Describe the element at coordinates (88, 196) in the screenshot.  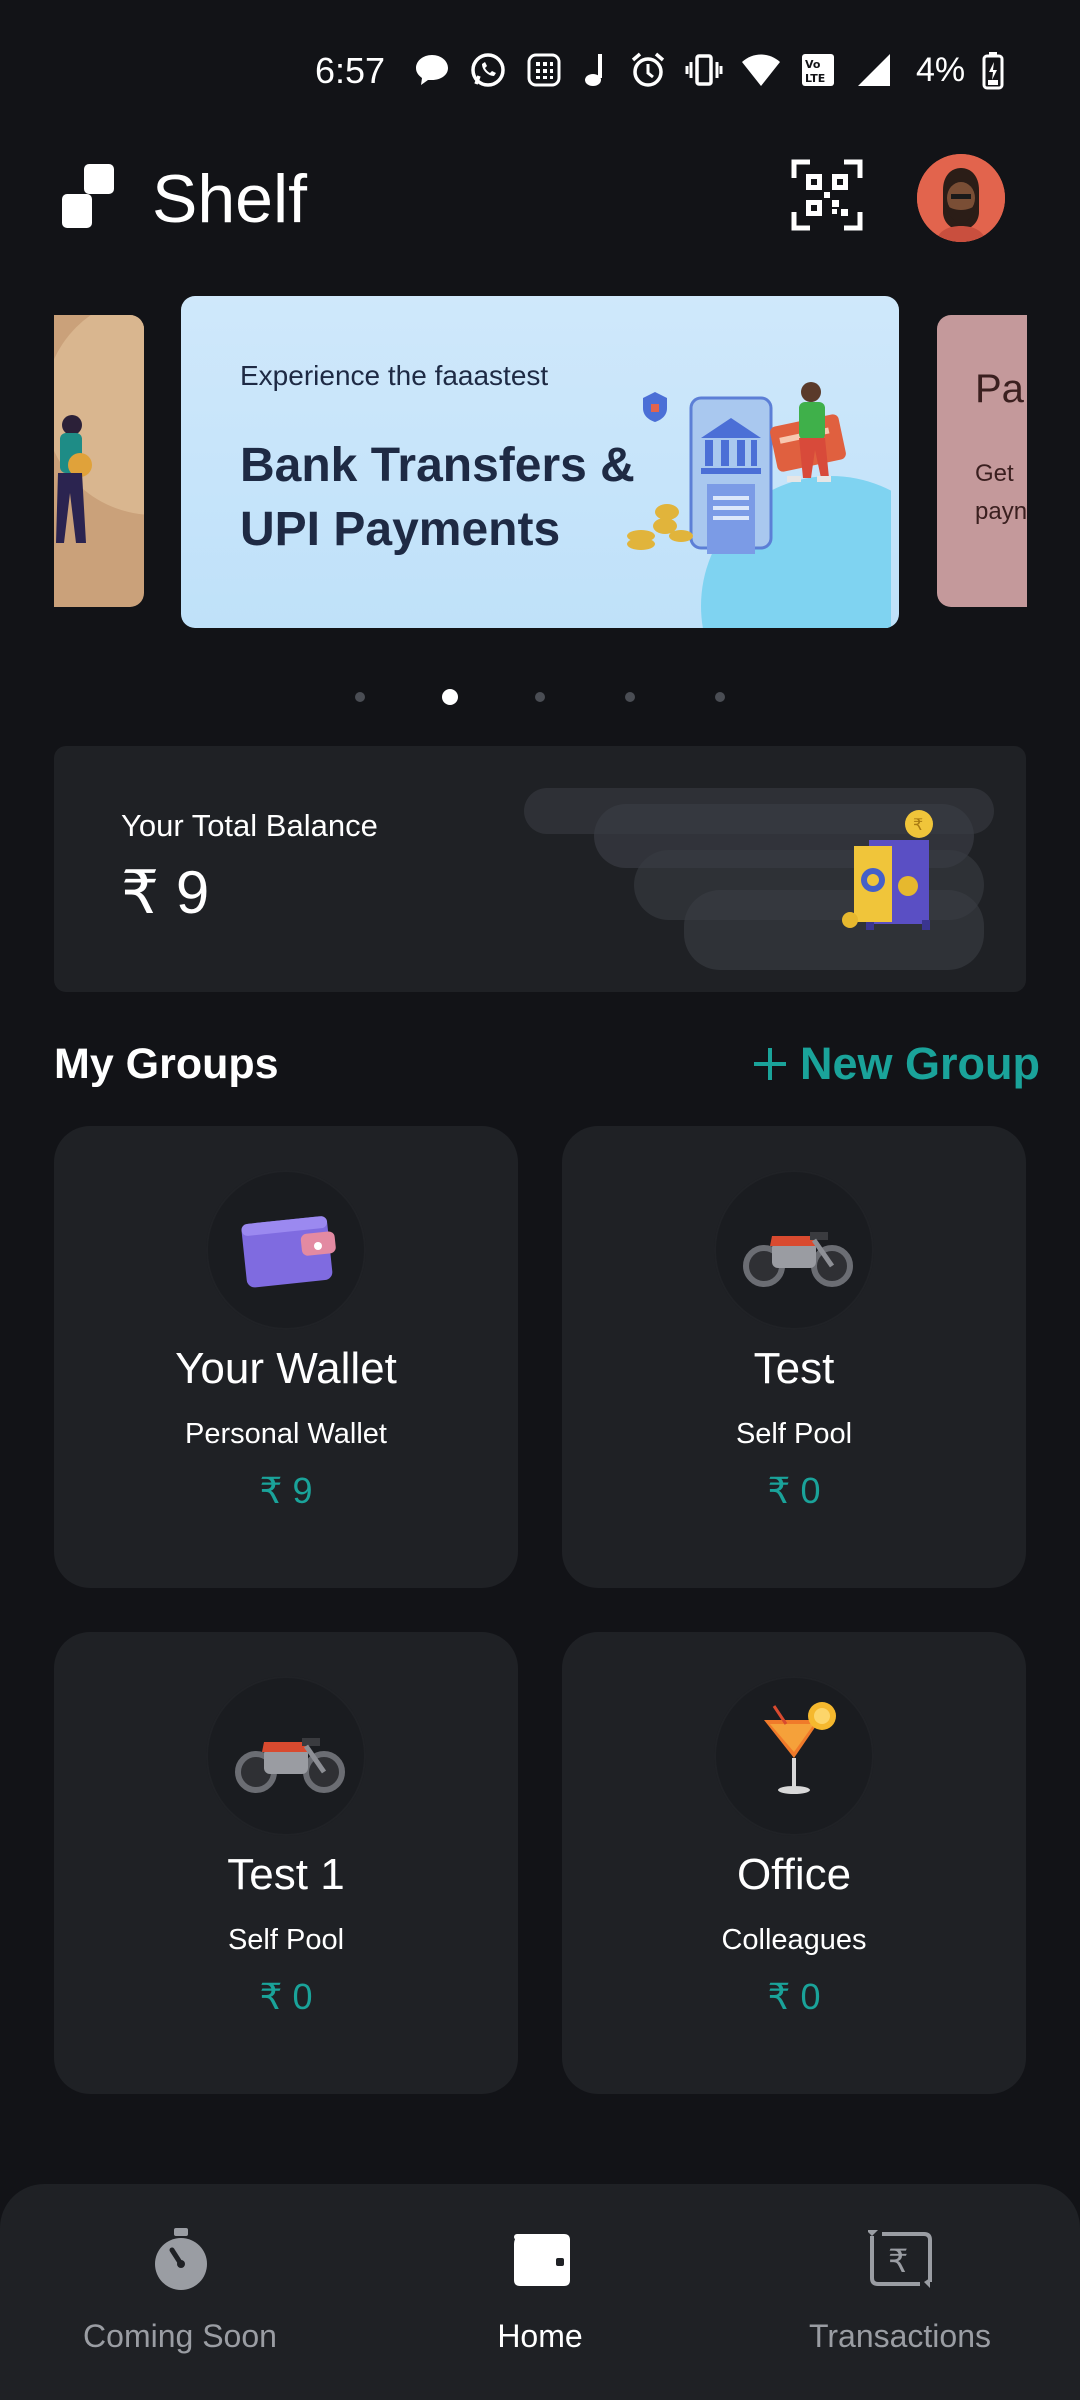
I see `shelf-logo` at that location.